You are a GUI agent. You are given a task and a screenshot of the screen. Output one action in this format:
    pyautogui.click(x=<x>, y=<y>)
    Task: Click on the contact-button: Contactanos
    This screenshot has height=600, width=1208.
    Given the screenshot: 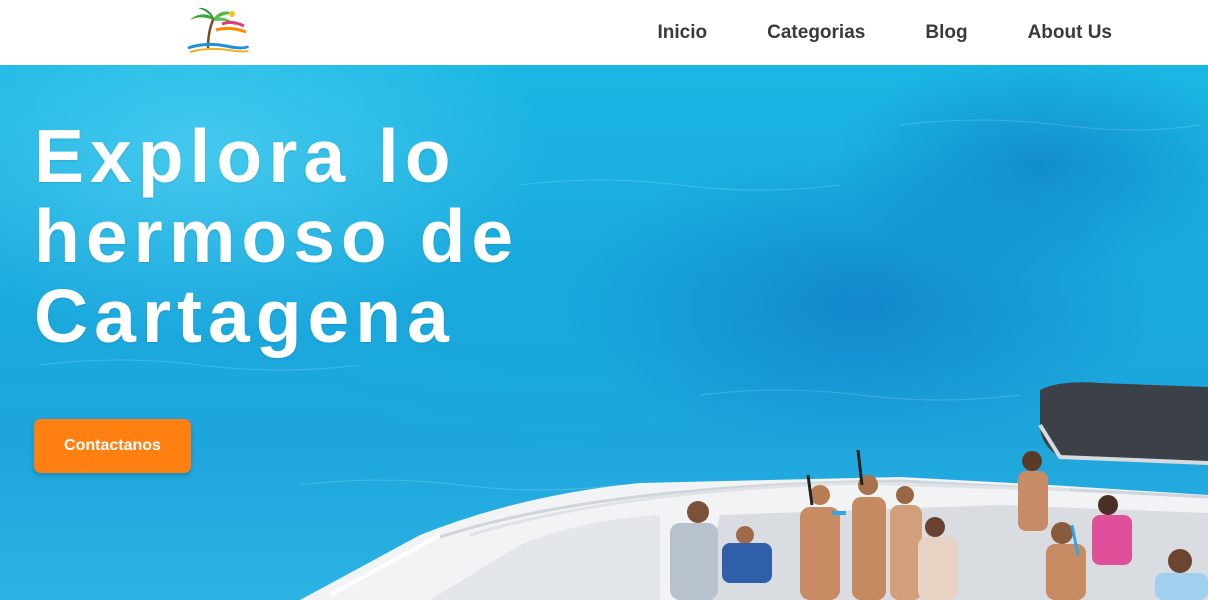 What is the action you would take?
    pyautogui.click(x=112, y=446)
    